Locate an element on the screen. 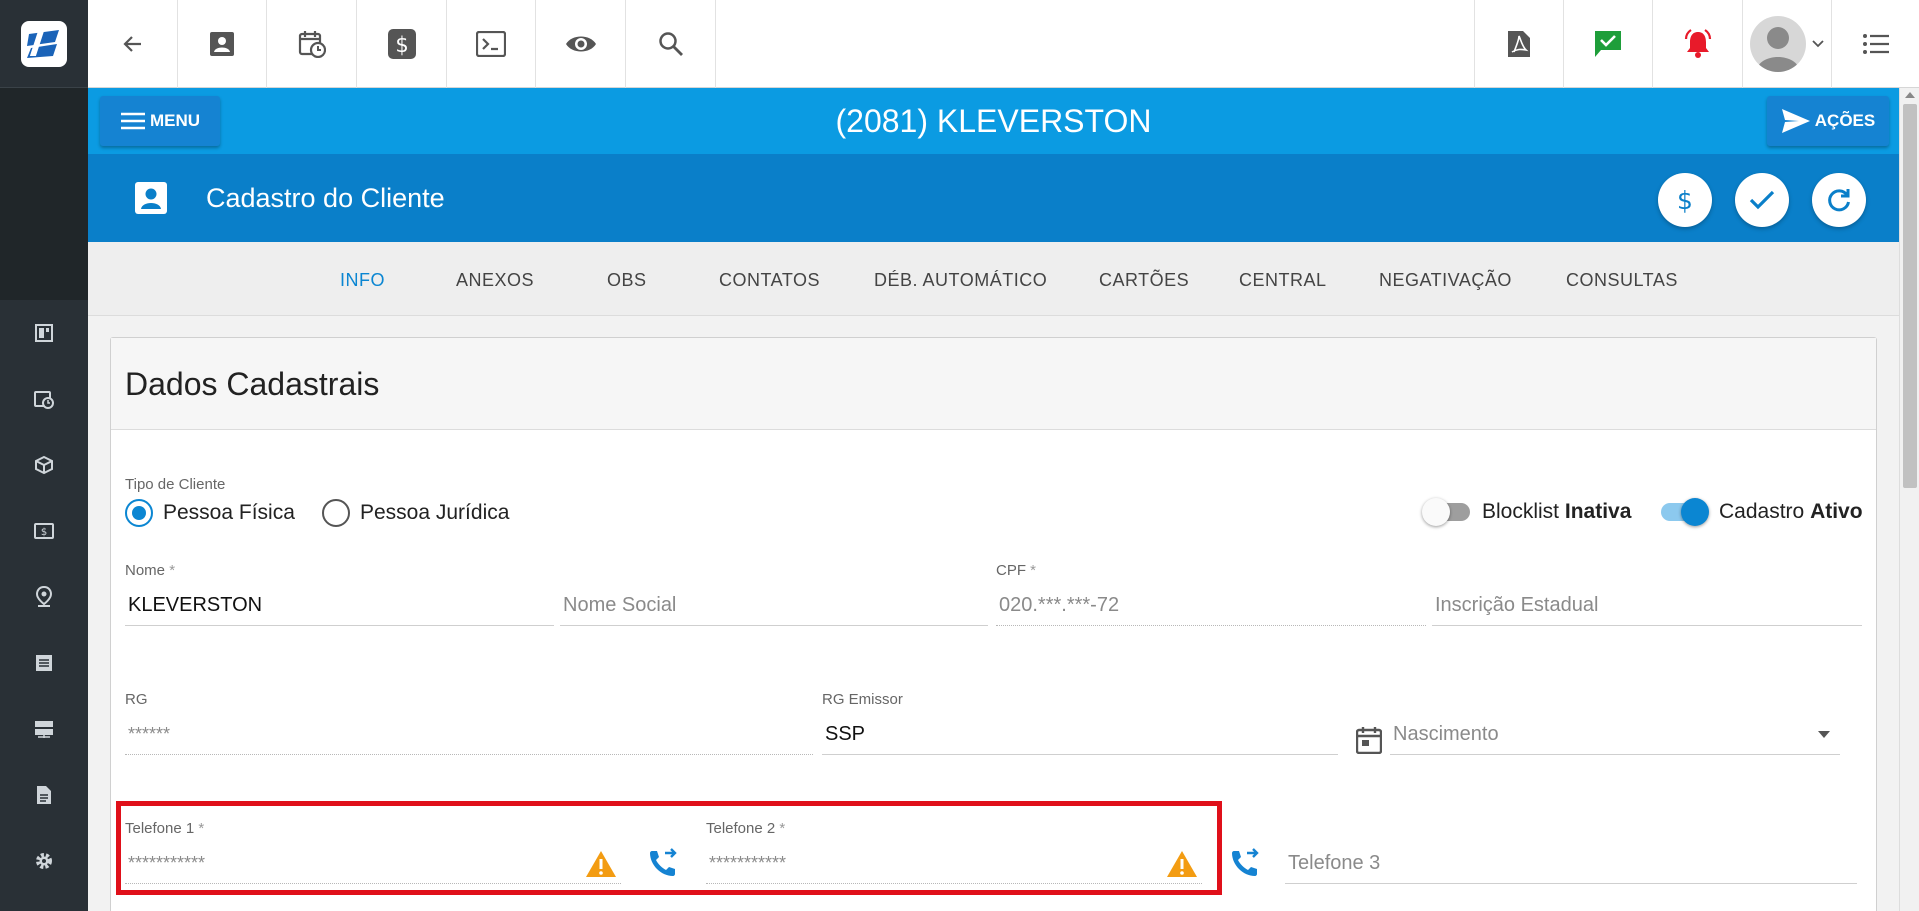  rg-emissor-value: SSP is located at coordinates (845, 734).